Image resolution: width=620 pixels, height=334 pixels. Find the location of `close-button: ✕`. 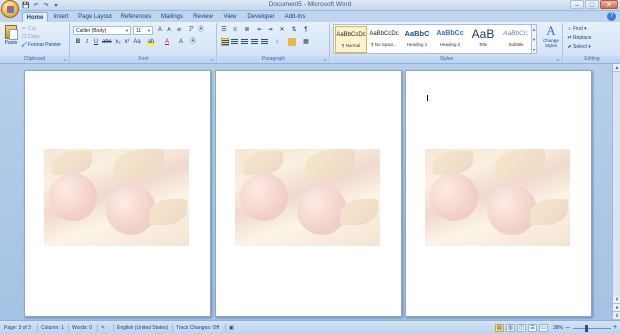

close-button: ✕ is located at coordinates (609, 4).